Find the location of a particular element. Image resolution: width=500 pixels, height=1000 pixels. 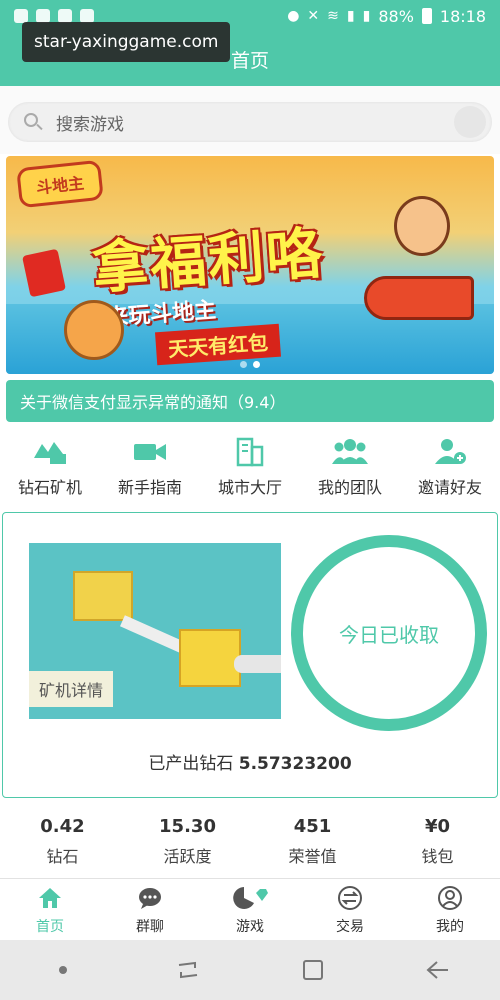

team-icon is located at coordinates (350, 451).